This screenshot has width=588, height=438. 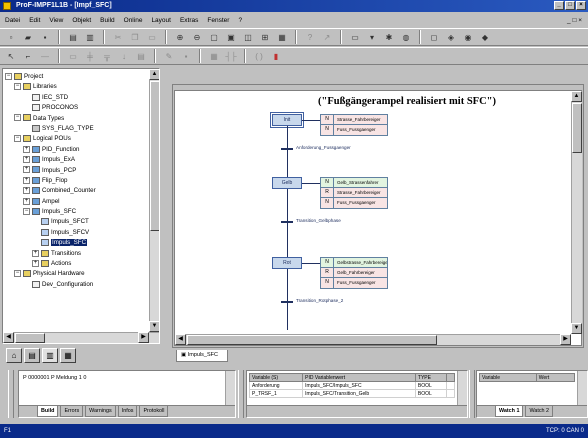 What do you see at coordinates (231, 37) in the screenshot?
I see `window-tile-icon: ▣` at bounding box center [231, 37].